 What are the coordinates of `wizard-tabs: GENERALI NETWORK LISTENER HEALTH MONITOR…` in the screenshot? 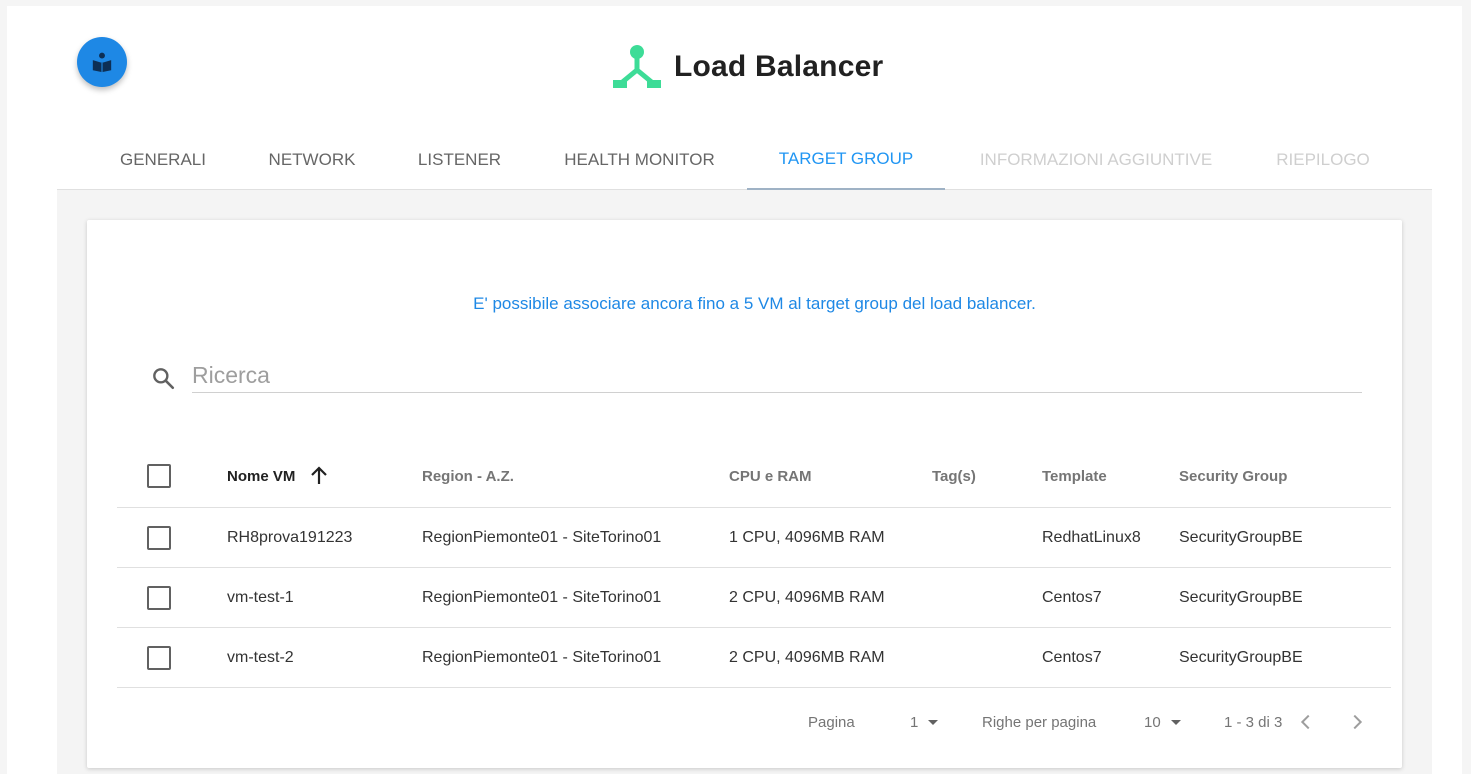 It's located at (744, 160).